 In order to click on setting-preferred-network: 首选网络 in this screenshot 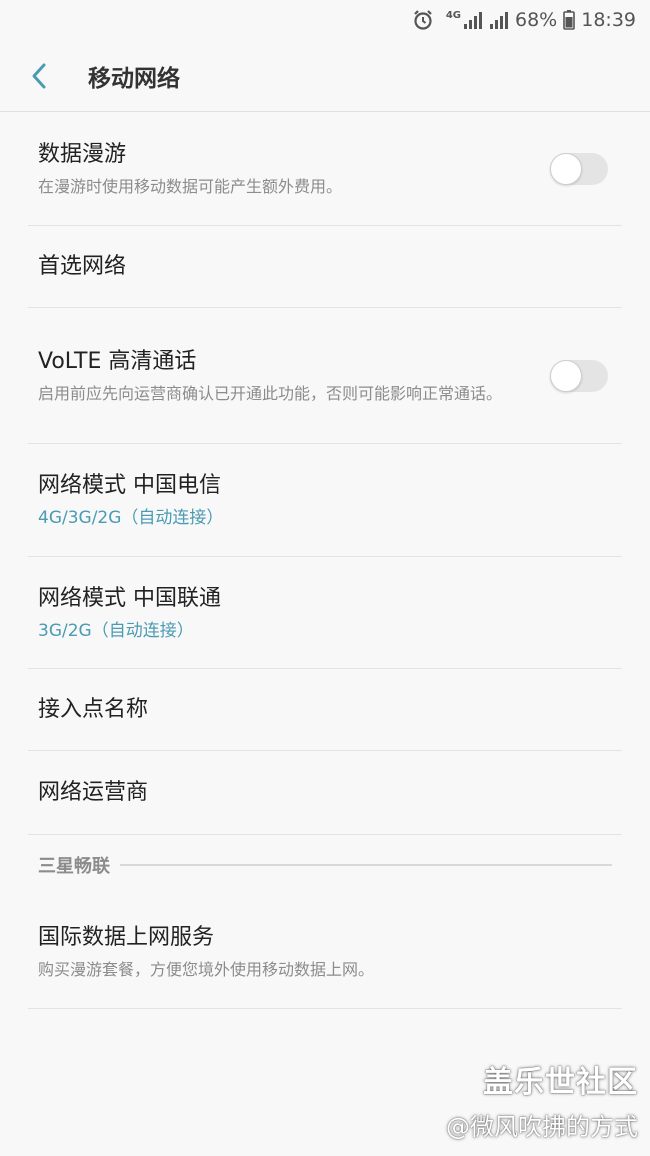, I will do `click(325, 267)`.